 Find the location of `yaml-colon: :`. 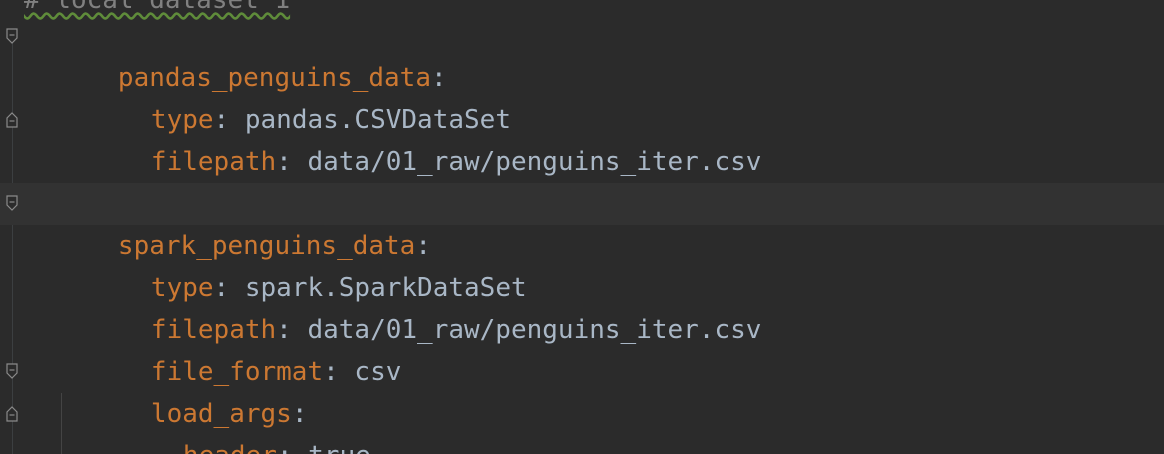

yaml-colon: : is located at coordinates (285, 447).